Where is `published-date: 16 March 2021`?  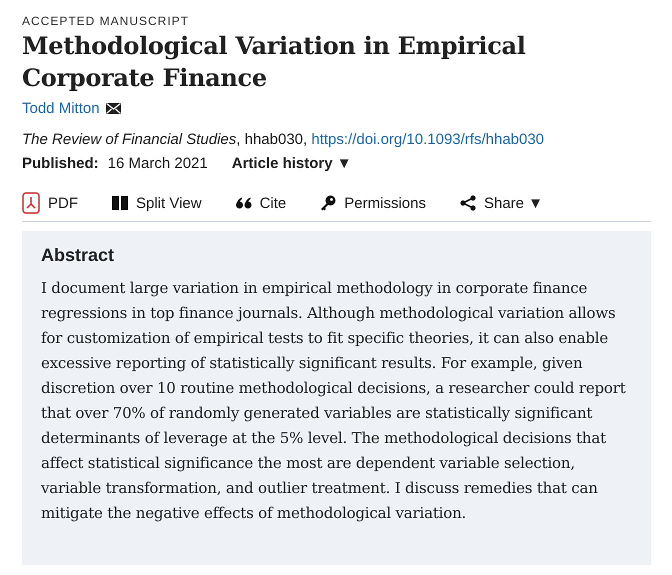 published-date: 16 March 2021 is located at coordinates (158, 163).